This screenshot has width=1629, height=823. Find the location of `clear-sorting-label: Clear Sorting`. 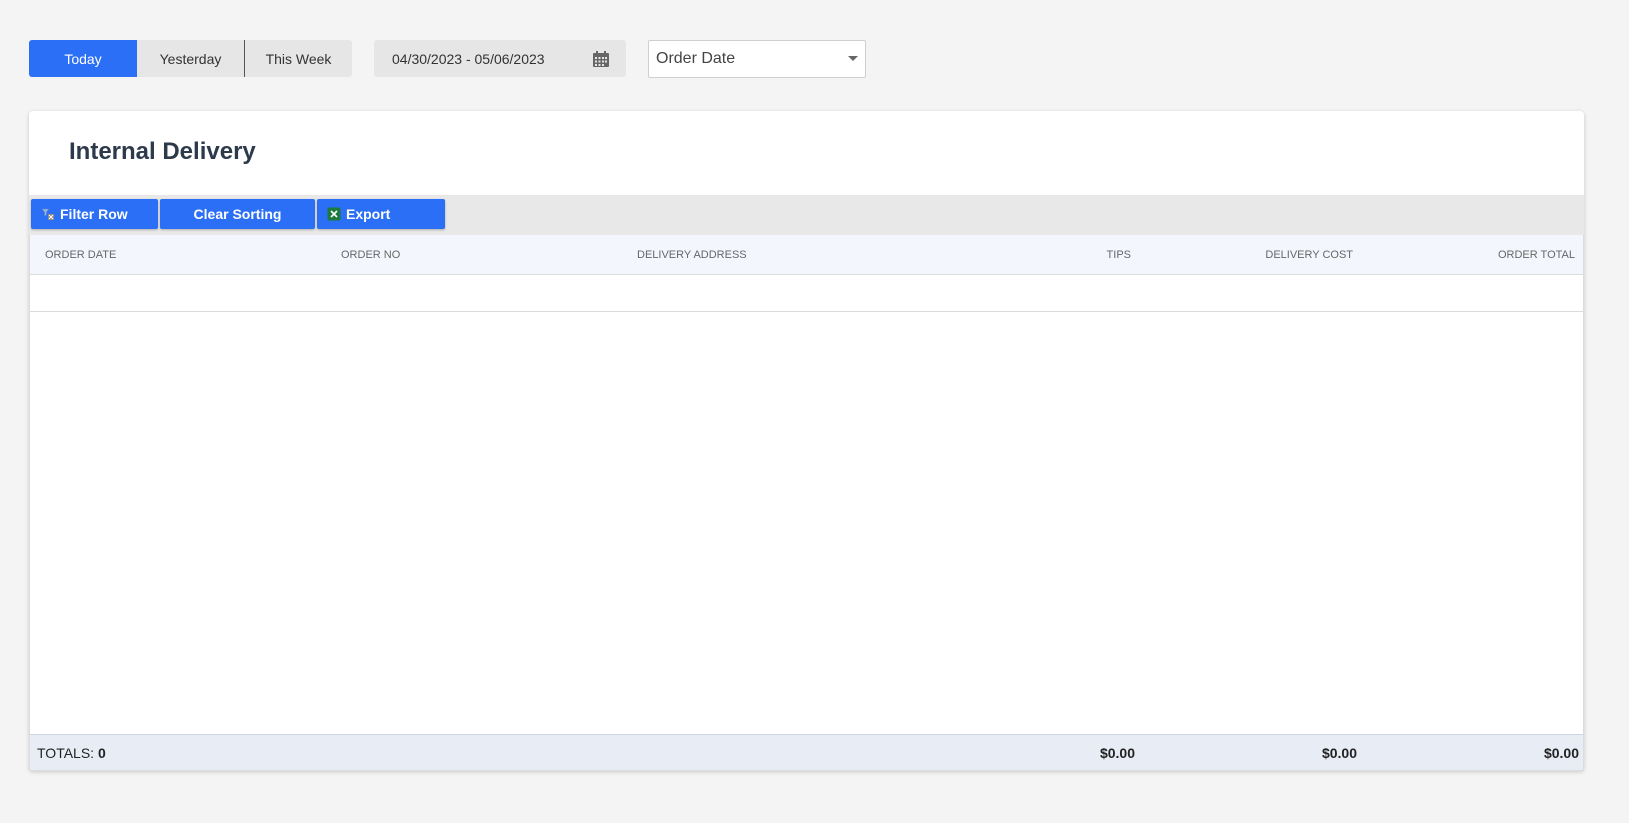

clear-sorting-label: Clear Sorting is located at coordinates (237, 214).